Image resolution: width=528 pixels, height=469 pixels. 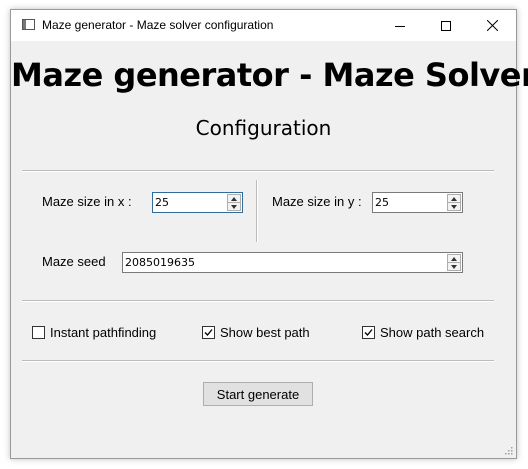 I want to click on size-x-down-button, so click(x=234, y=206).